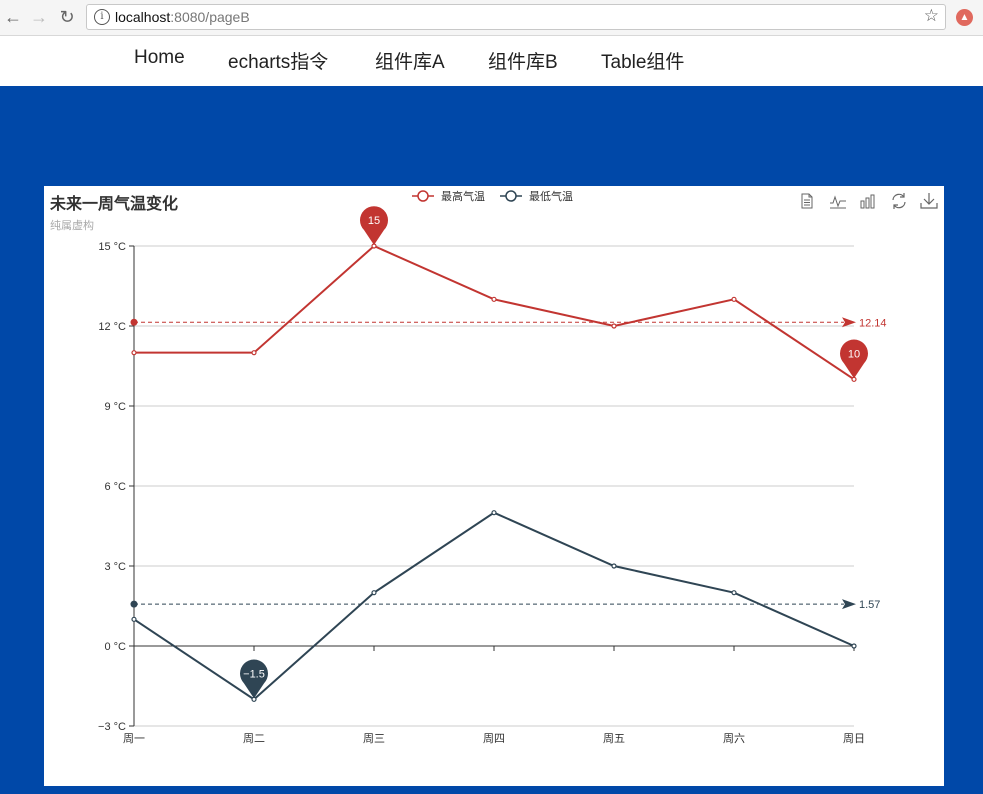  What do you see at coordinates (642, 60) in the screenshot?
I see `nav-link-table: Table组件` at bounding box center [642, 60].